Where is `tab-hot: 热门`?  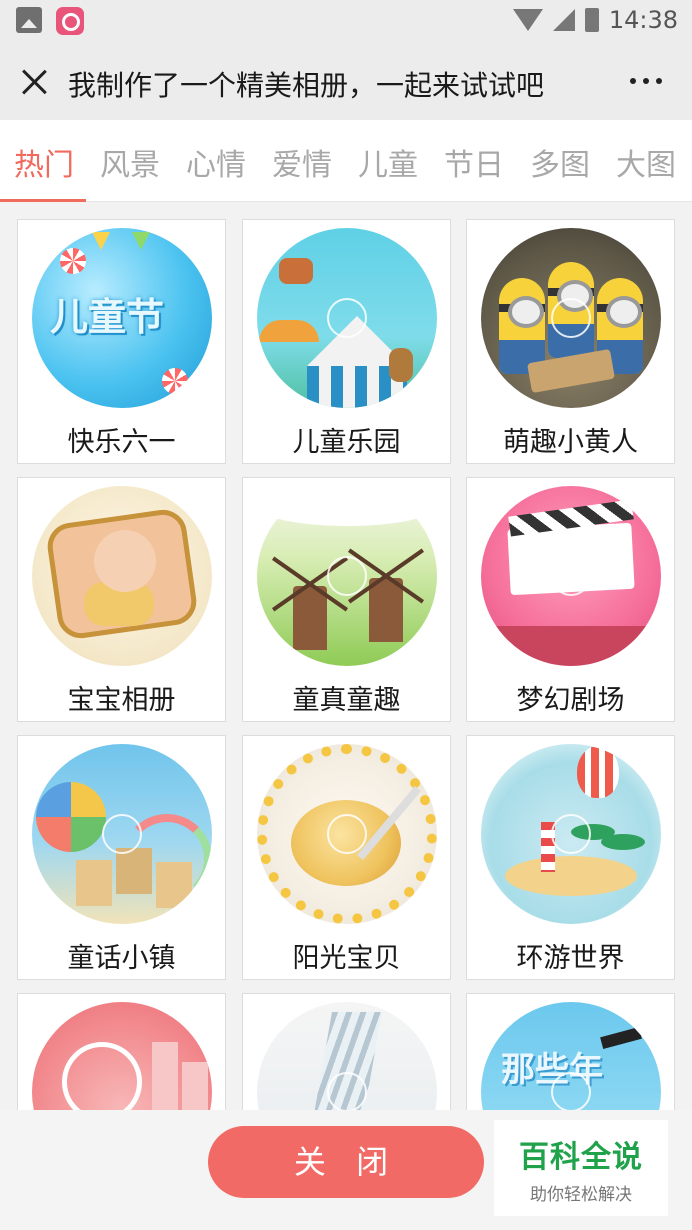
tab-hot: 热门 is located at coordinates (44, 162).